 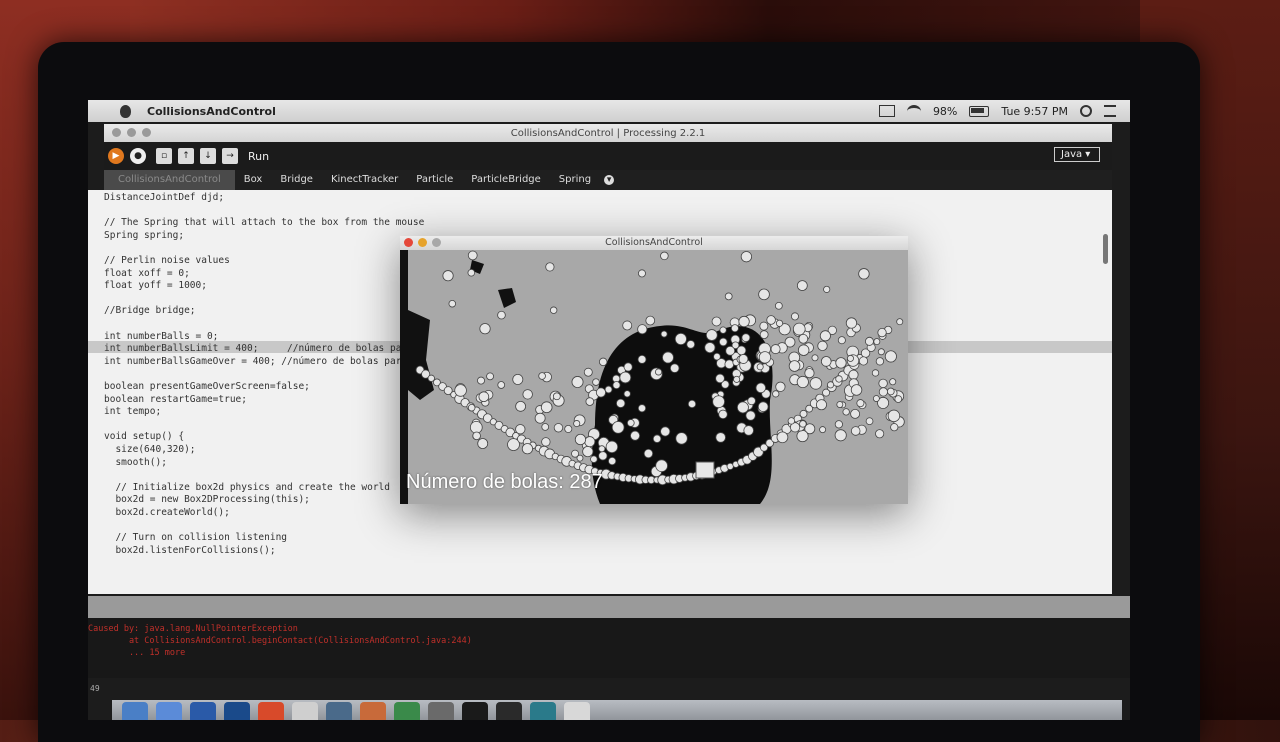 What do you see at coordinates (1086, 111) in the screenshot?
I see `spotlight-search-icon` at bounding box center [1086, 111].